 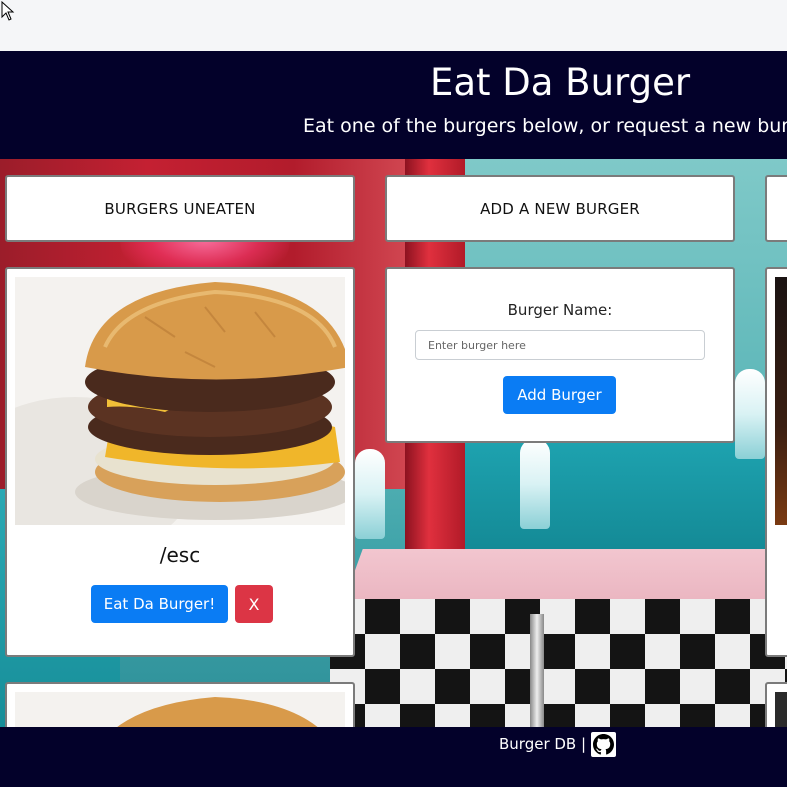 What do you see at coordinates (254, 604) in the screenshot?
I see `delete-burger-button: X` at bounding box center [254, 604].